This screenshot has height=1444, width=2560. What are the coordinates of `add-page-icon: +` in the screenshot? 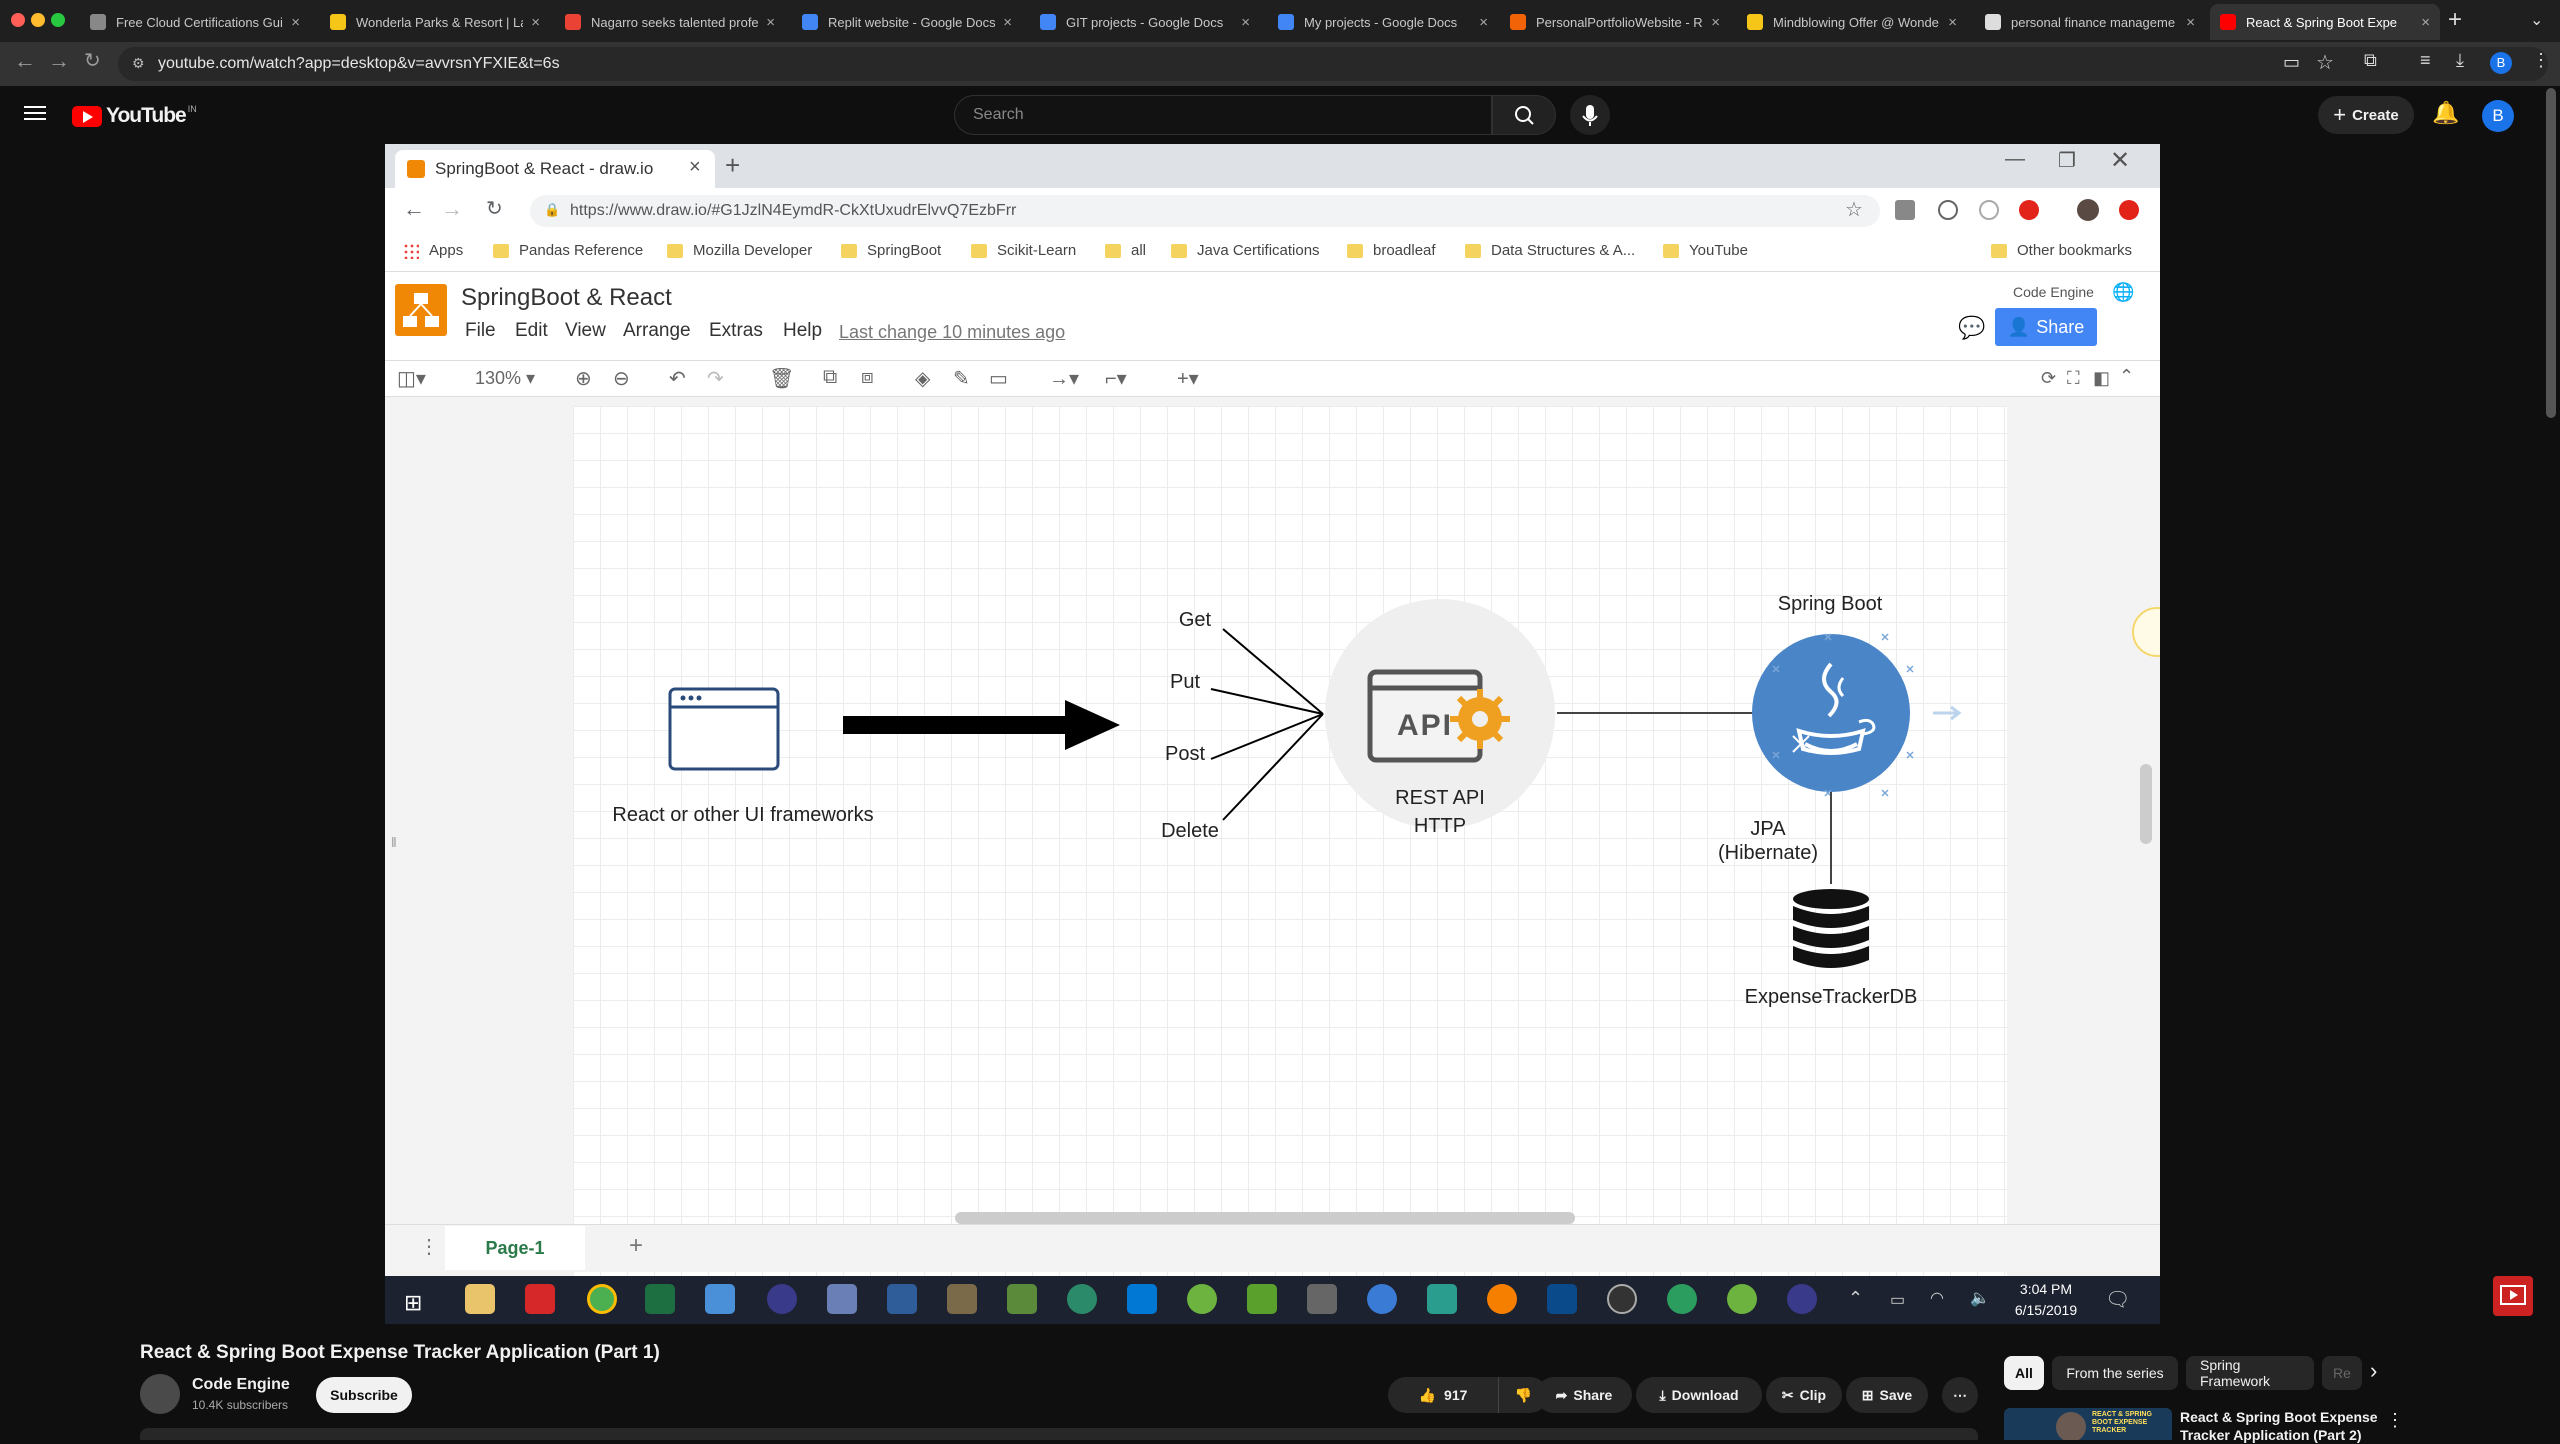 It's located at (636, 1246).